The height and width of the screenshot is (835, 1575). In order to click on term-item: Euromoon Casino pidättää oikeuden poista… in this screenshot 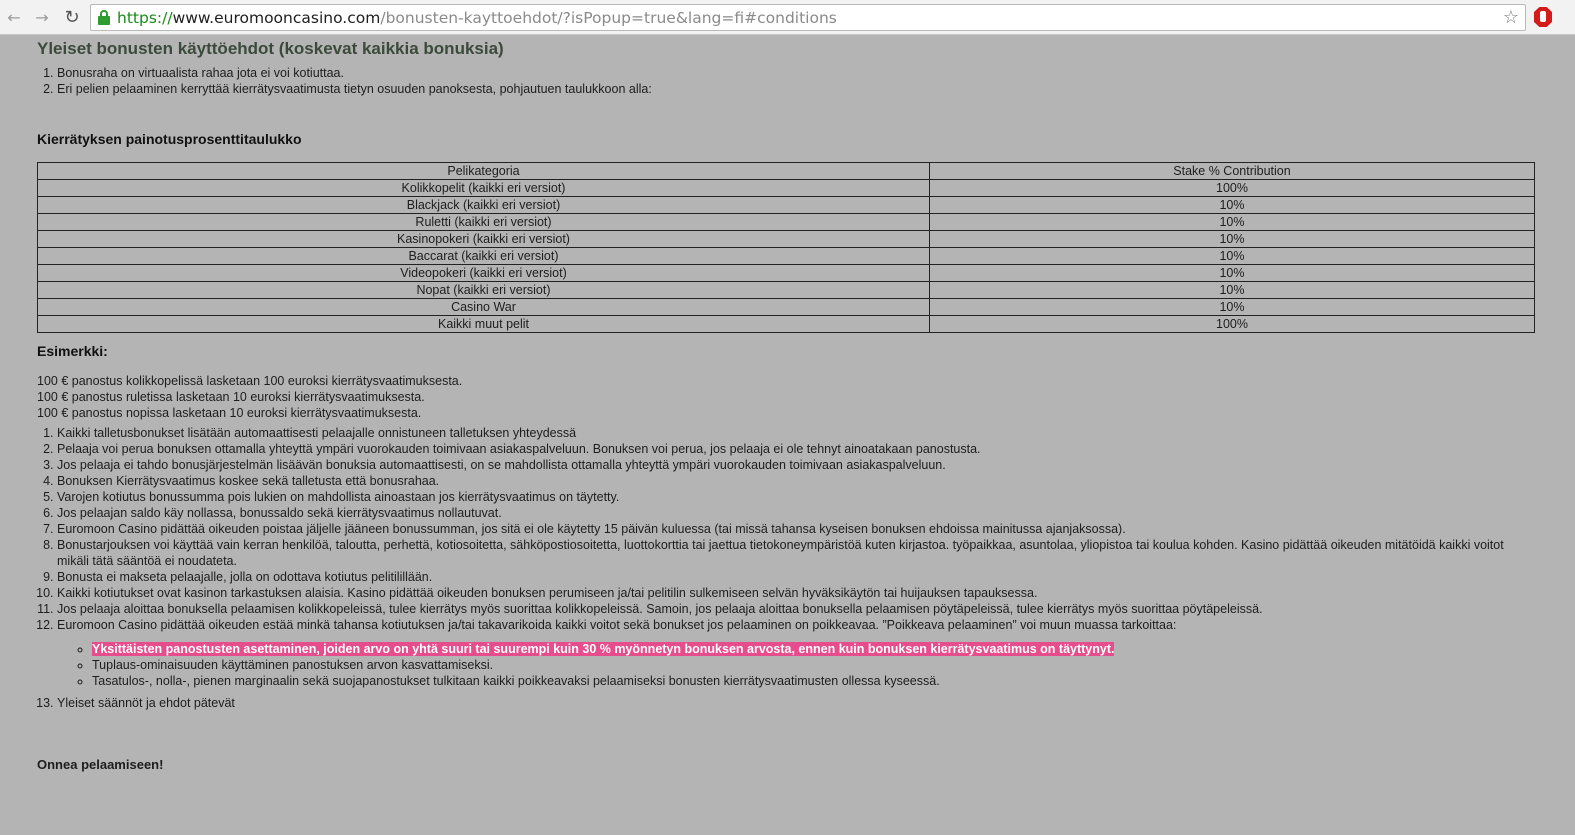, I will do `click(797, 529)`.